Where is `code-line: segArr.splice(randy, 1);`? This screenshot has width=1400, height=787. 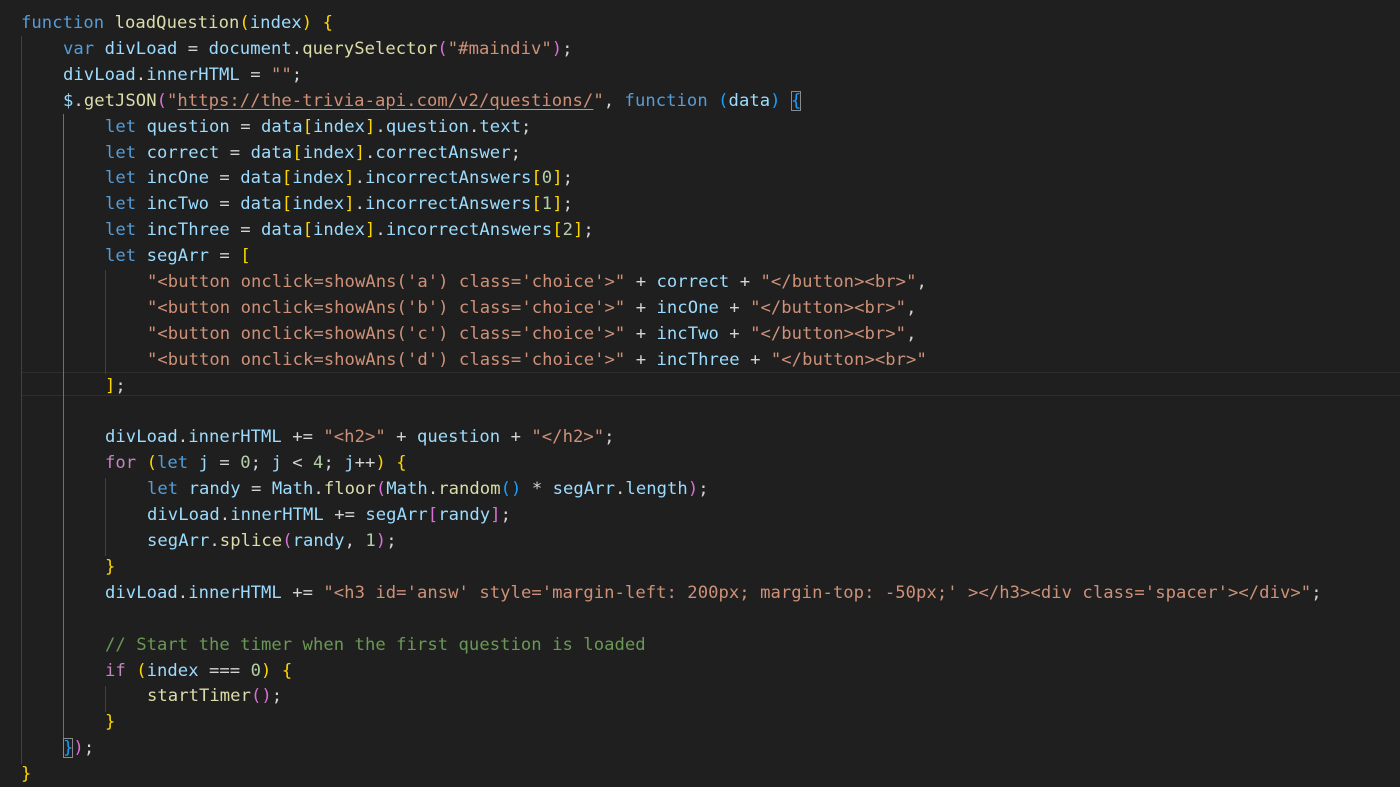 code-line: segArr.splice(randy, 1); is located at coordinates (272, 541).